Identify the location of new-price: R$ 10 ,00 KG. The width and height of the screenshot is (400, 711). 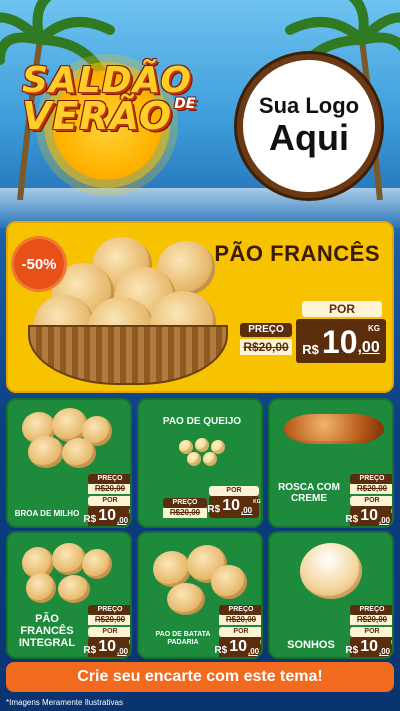
(341, 341).